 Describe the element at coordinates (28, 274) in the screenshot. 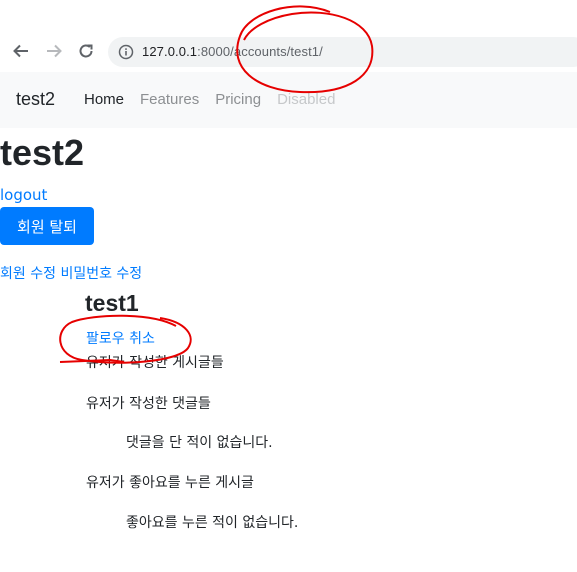

I see `edit-profile-link: 회원 수정` at that location.